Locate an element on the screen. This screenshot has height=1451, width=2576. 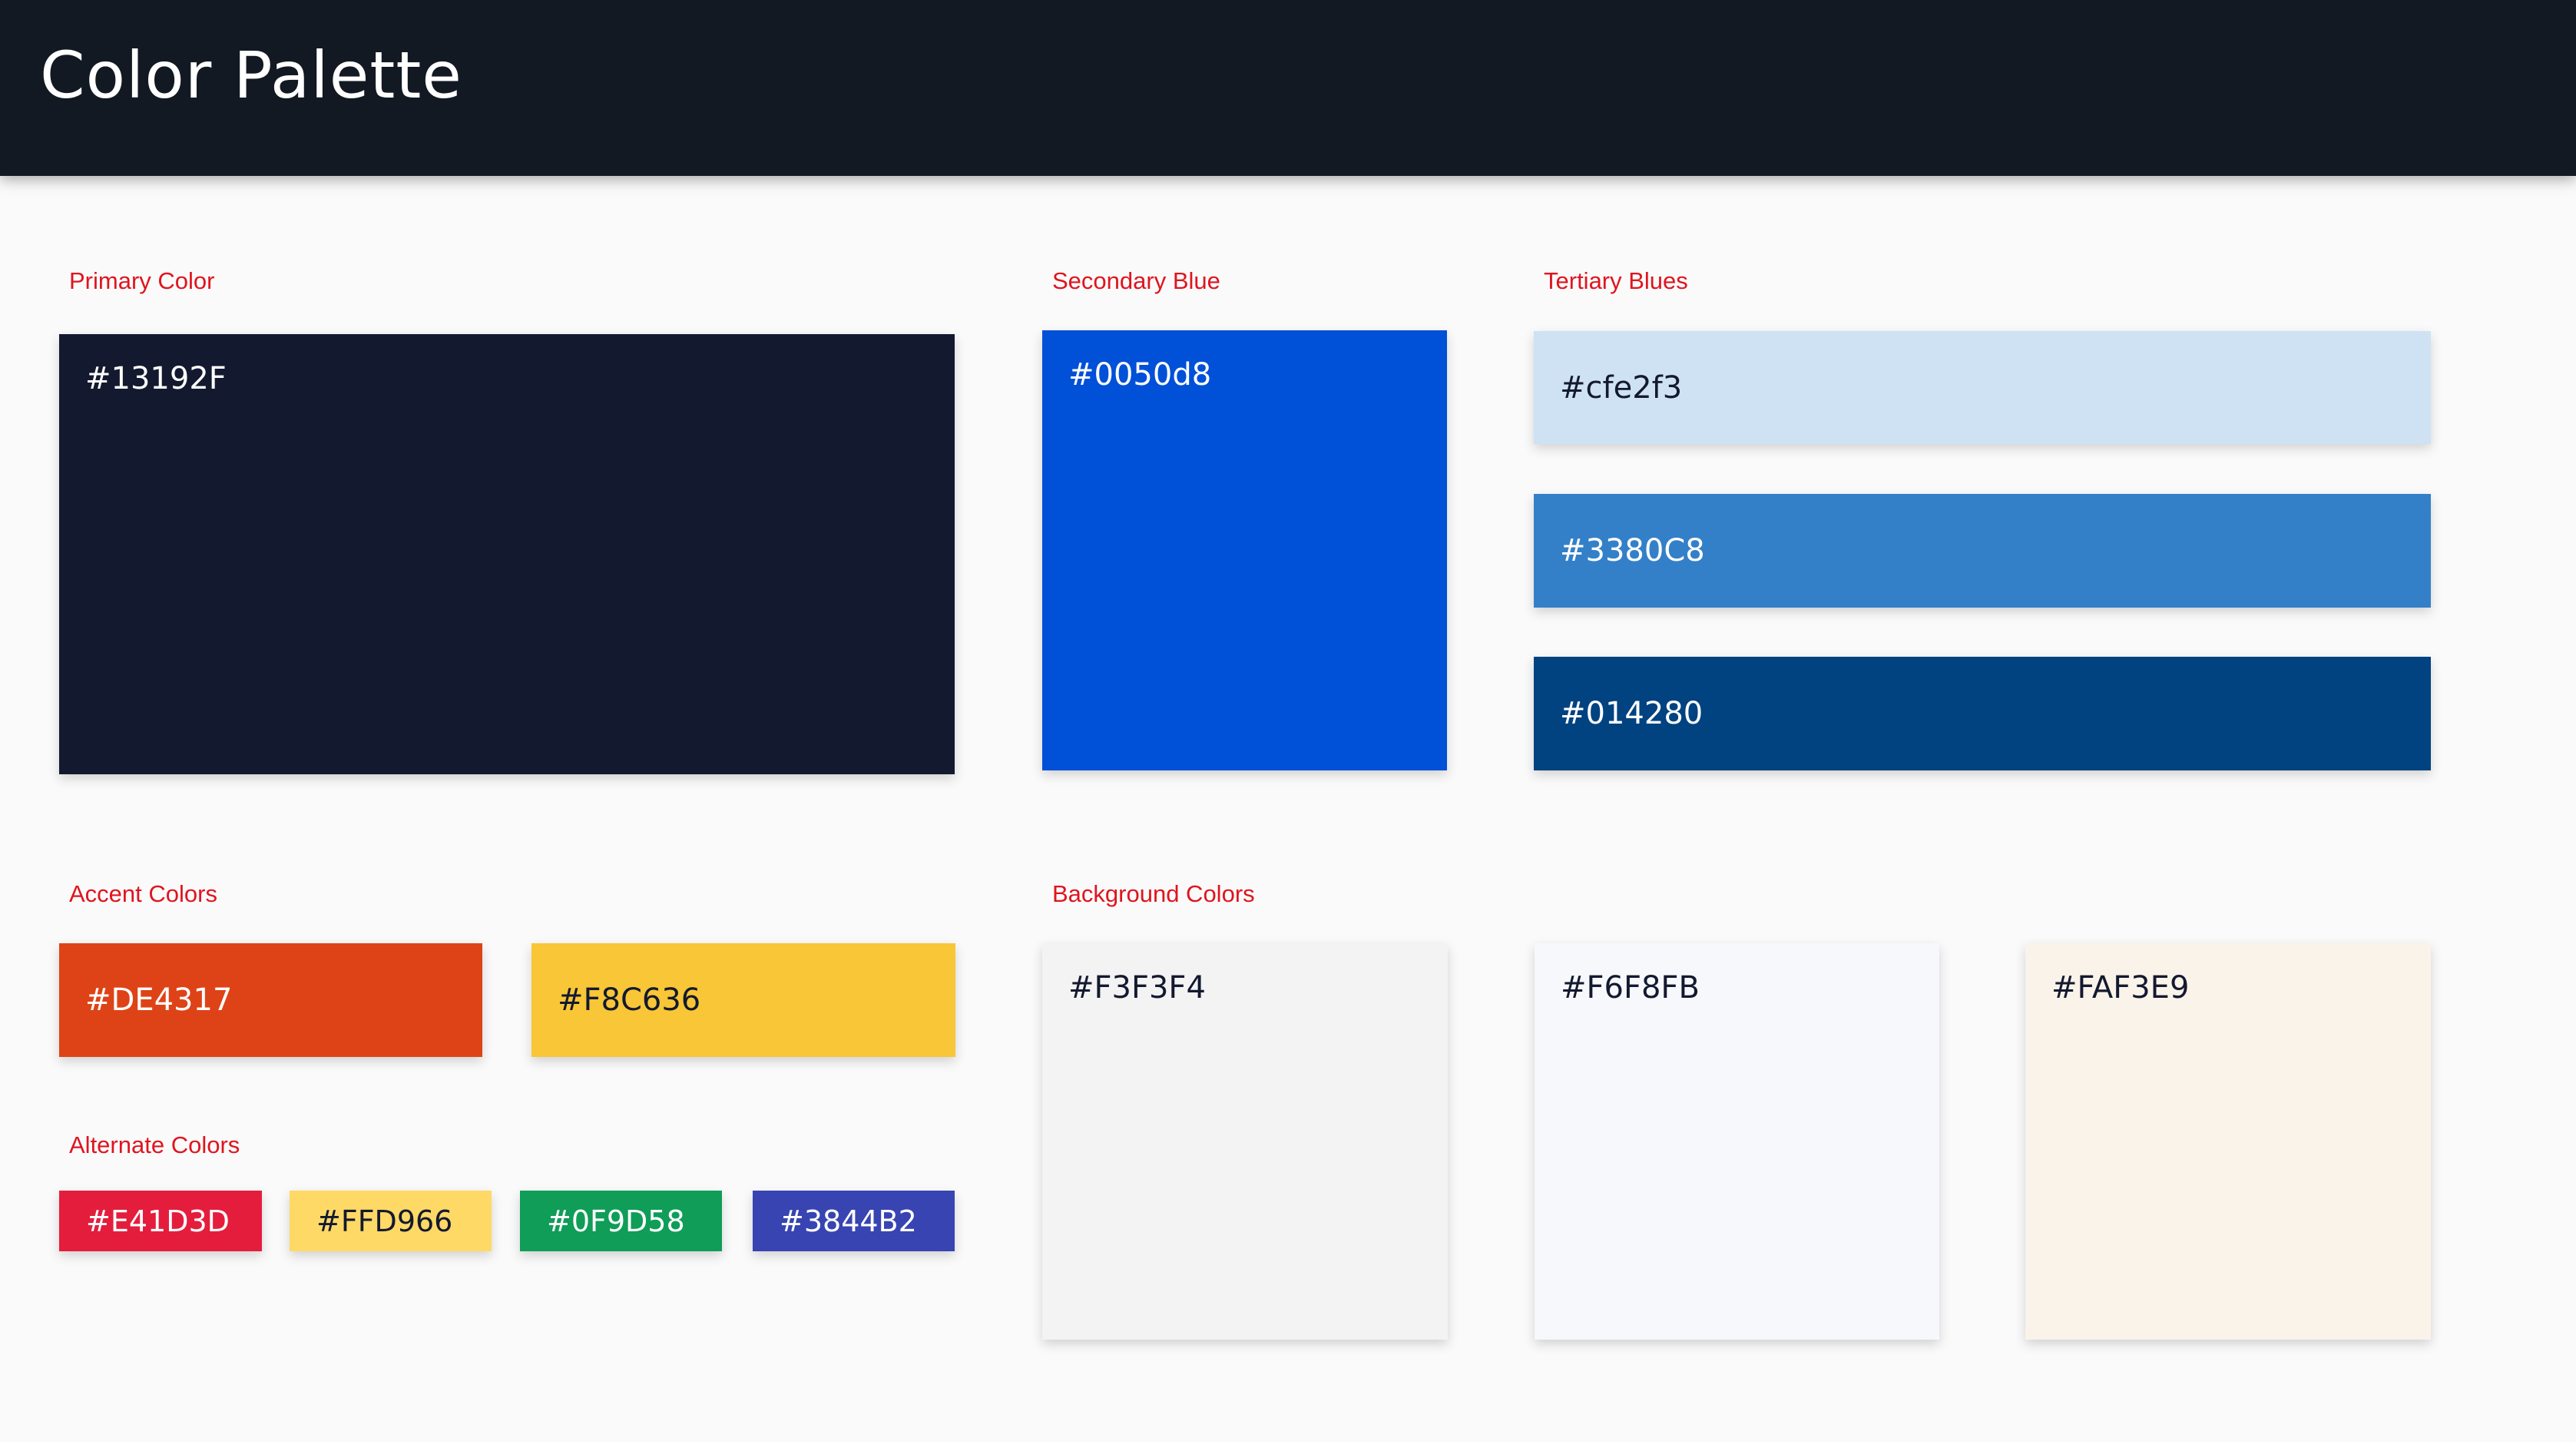
swatch-hex-code: #3380C8 is located at coordinates (1633, 550).